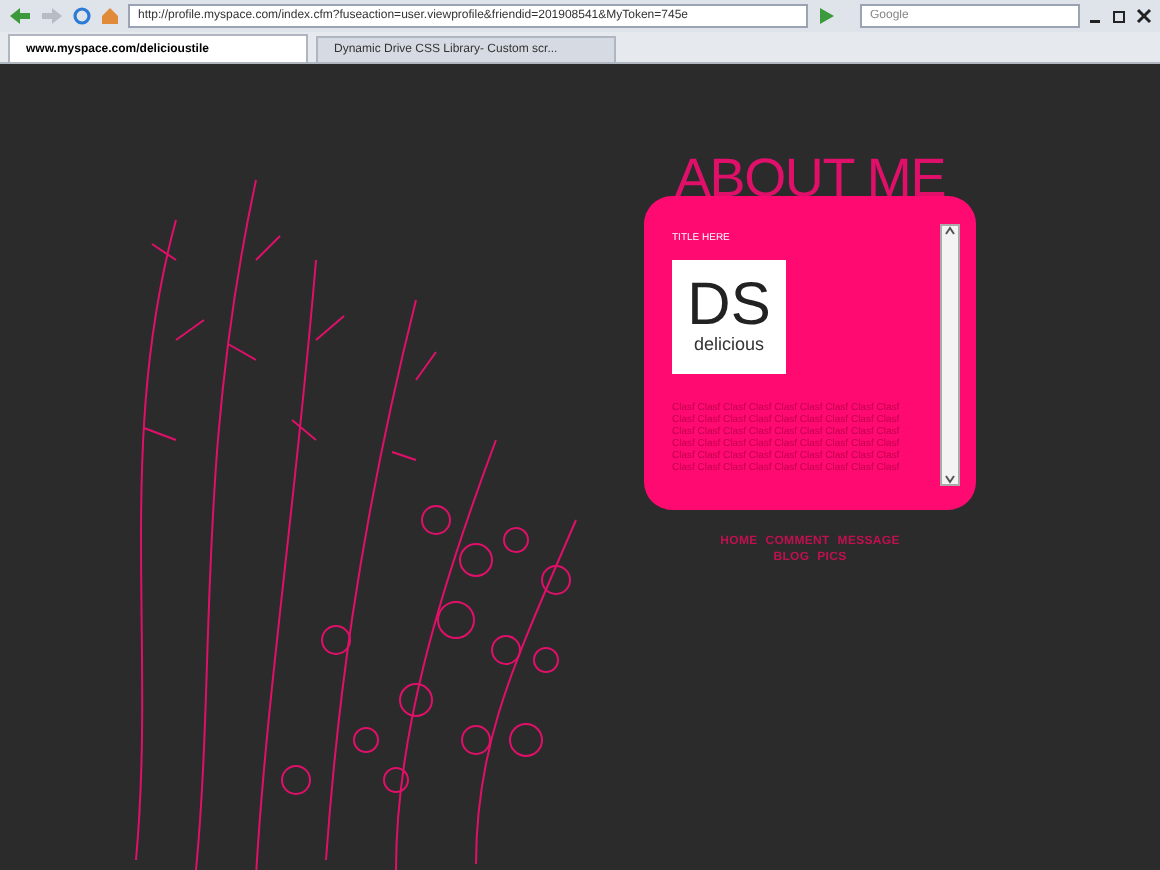 The height and width of the screenshot is (870, 1160). I want to click on scroll-up-icon, so click(950, 231).